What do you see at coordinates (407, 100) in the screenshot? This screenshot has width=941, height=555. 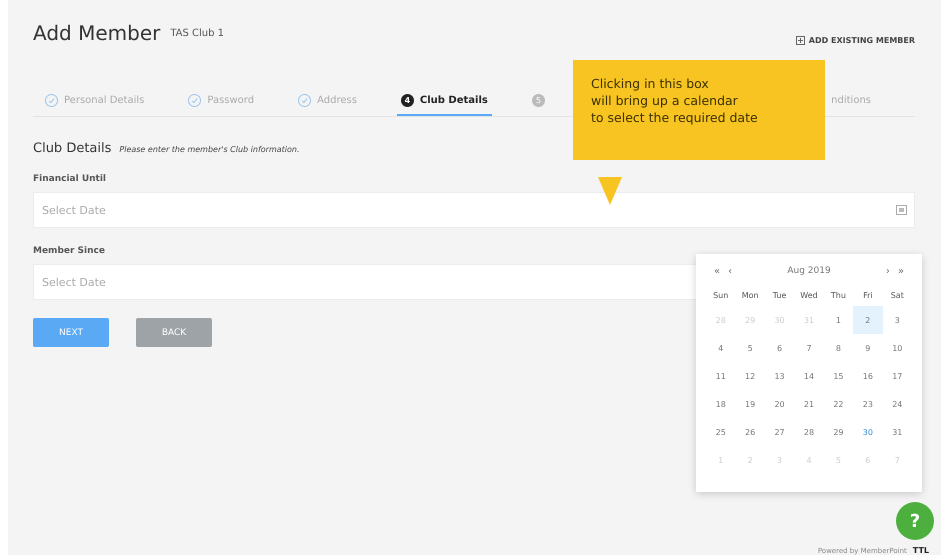 I see `step-number: 4` at bounding box center [407, 100].